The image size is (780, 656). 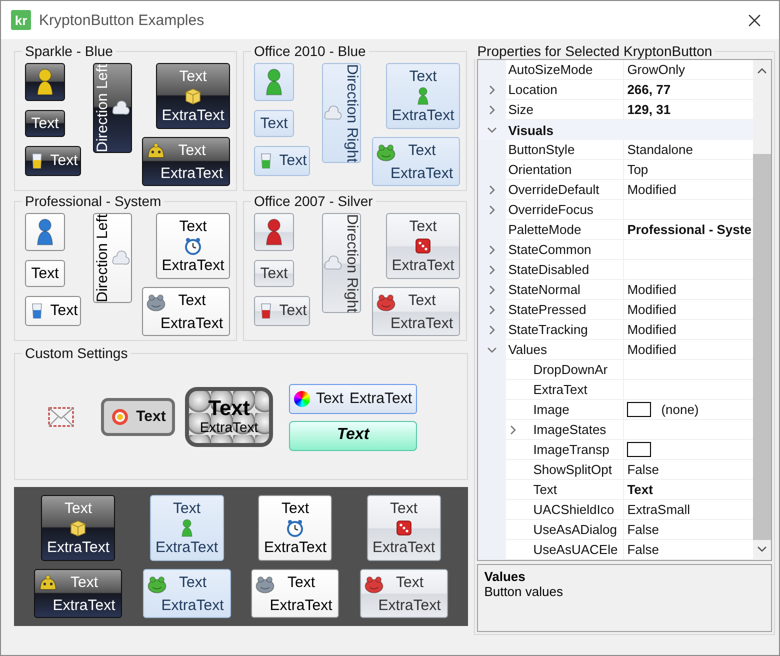 I want to click on property-value: GrowOnly, so click(x=656, y=69).